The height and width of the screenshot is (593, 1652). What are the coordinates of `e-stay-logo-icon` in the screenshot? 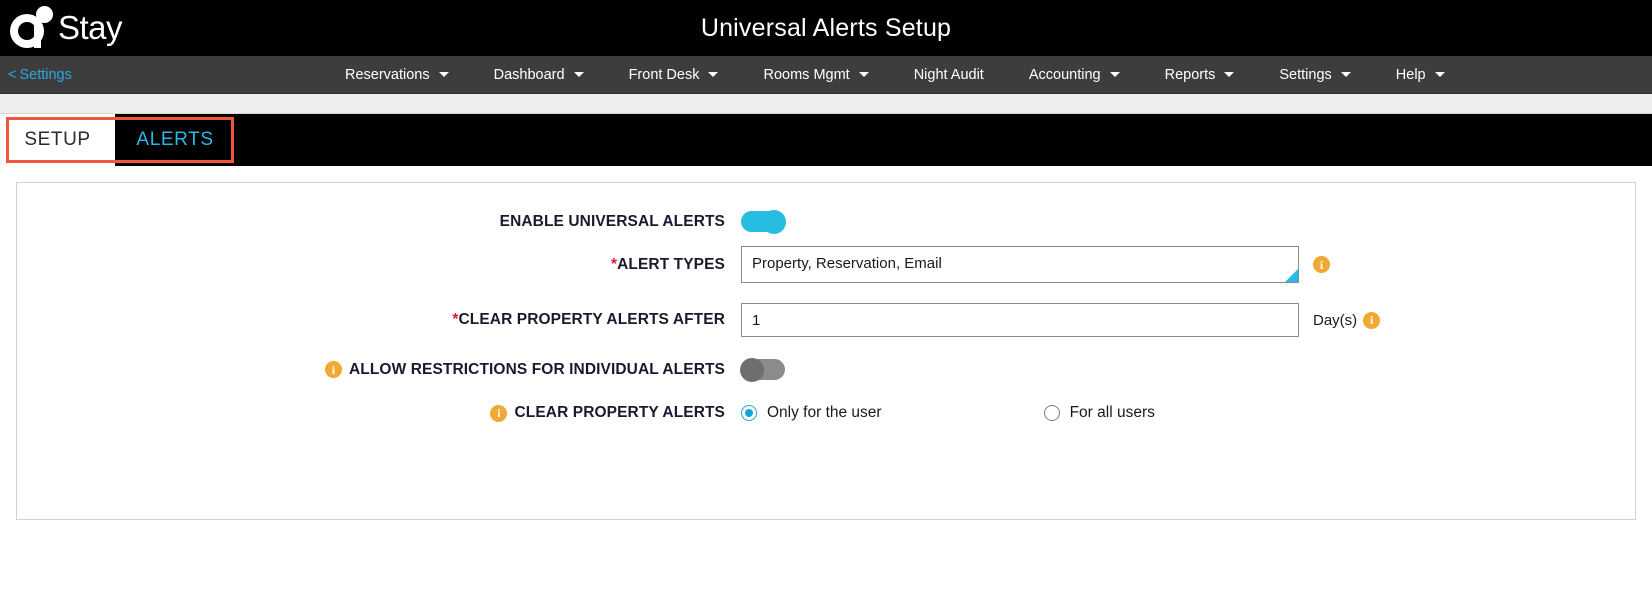 It's located at (33, 28).